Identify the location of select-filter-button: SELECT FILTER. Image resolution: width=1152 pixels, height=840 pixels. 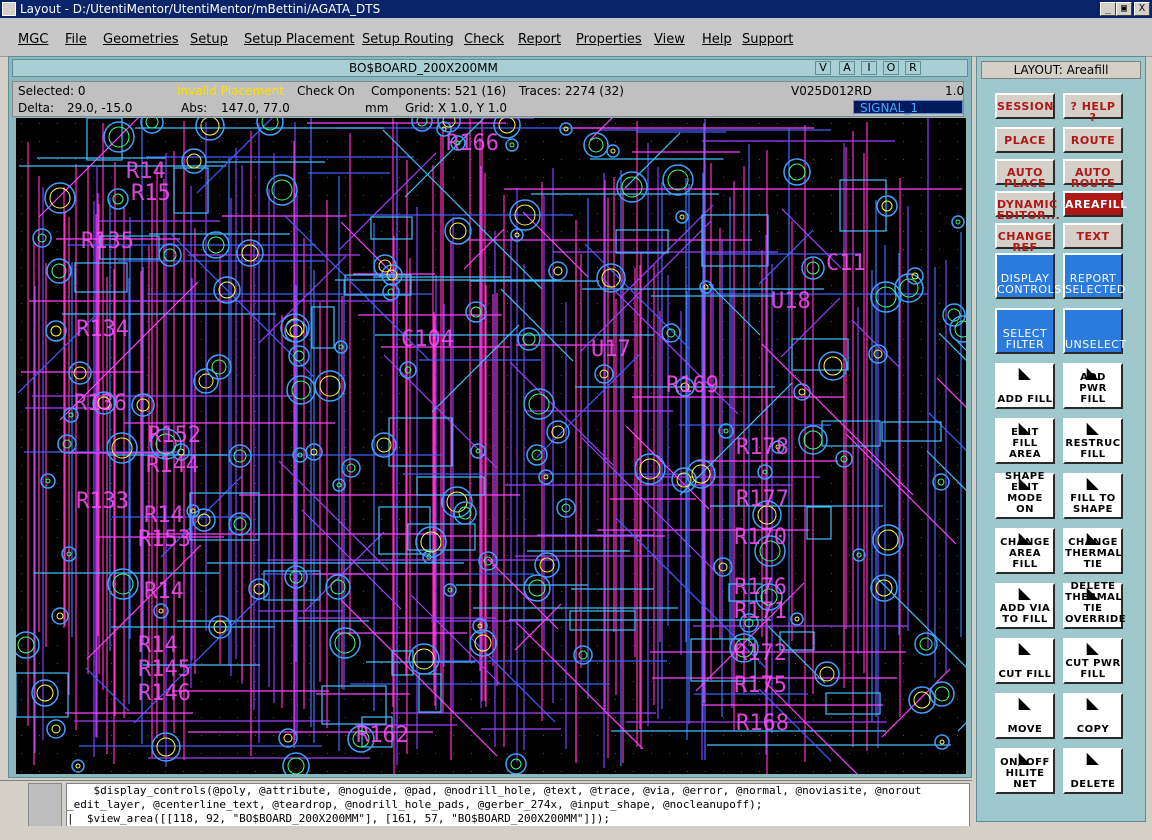
(1025, 331).